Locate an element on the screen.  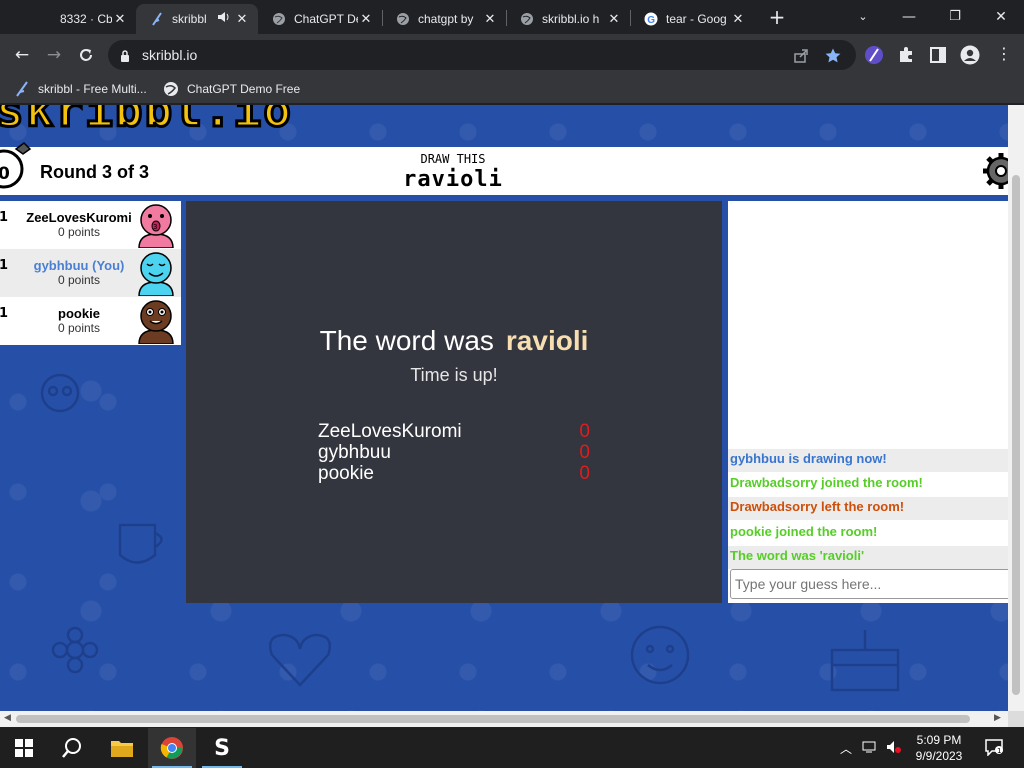
tab-title: chatgpt by is located at coordinates (446, 19).